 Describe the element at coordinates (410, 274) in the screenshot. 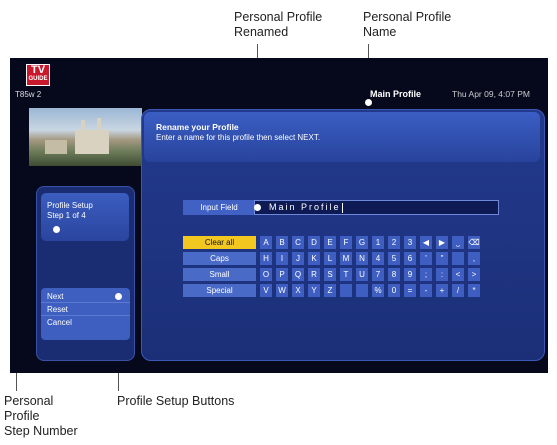

I see `key-r2-c9: 9` at that location.